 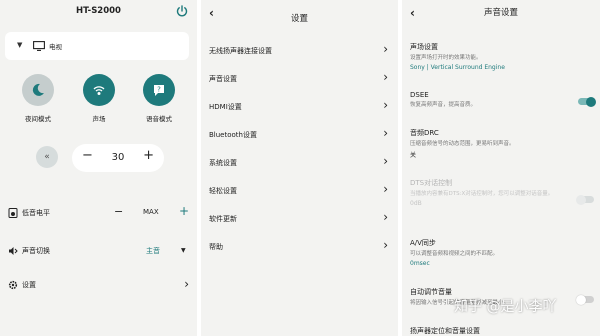 What do you see at coordinates (118, 158) in the screenshot?
I see `volume-stepper: − 30 +` at bounding box center [118, 158].